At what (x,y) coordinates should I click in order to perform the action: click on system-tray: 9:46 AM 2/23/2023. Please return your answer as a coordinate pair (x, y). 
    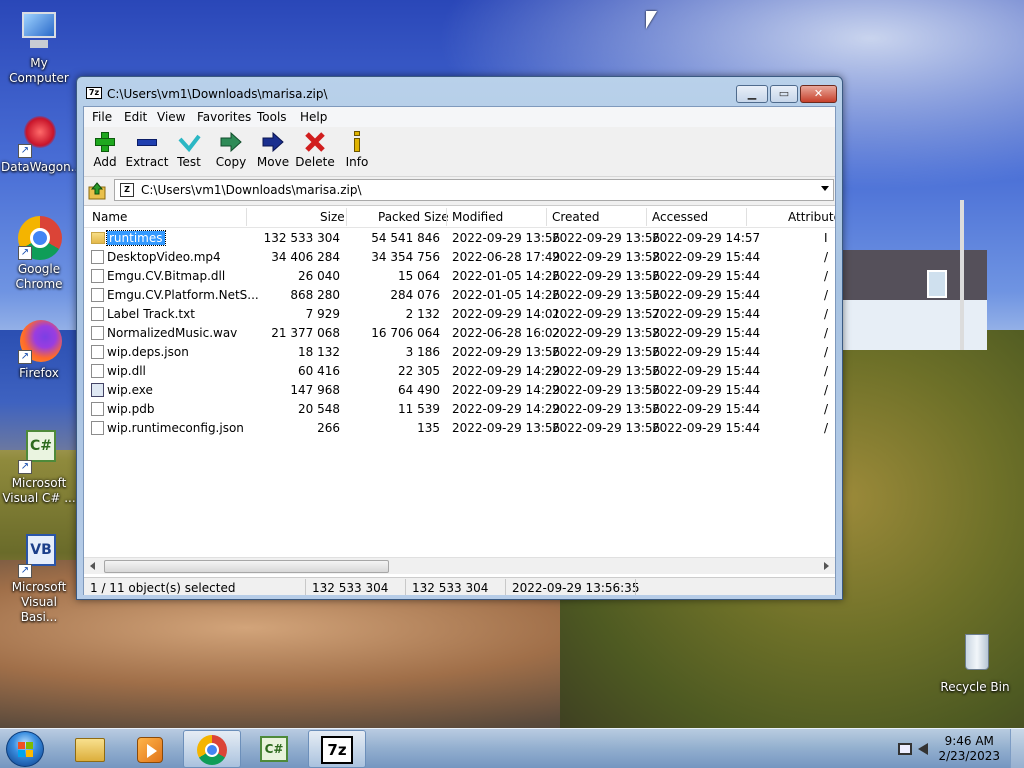
    Looking at the image, I should click on (954, 748).